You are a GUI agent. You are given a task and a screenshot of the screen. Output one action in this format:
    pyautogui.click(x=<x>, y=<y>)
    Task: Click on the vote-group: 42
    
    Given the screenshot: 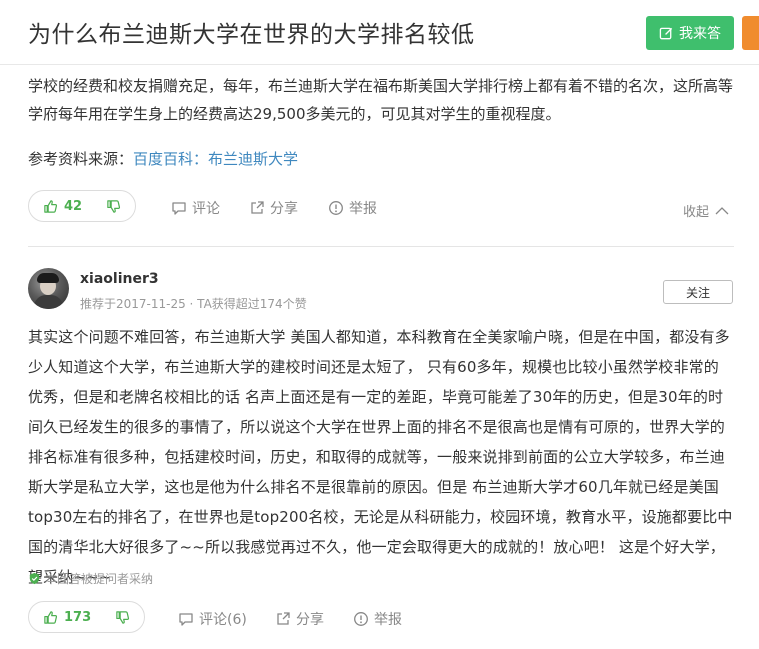 What is the action you would take?
    pyautogui.click(x=82, y=206)
    